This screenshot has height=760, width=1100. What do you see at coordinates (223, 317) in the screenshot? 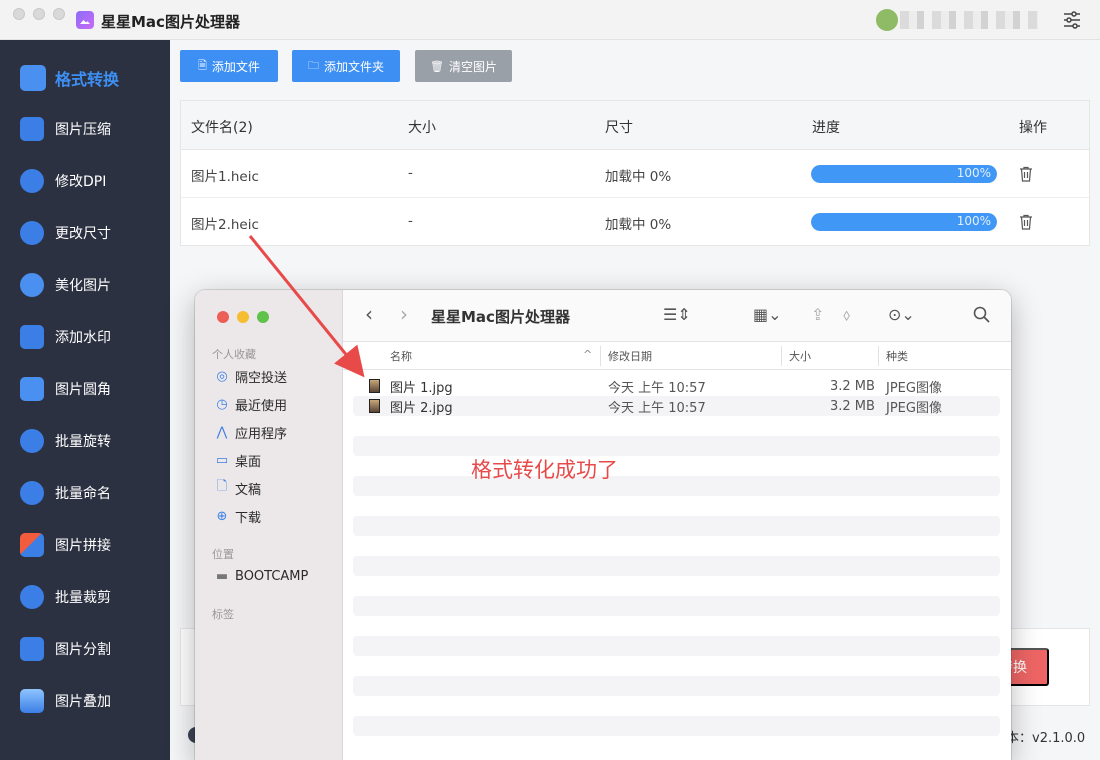
I see `finder-close-button` at bounding box center [223, 317].